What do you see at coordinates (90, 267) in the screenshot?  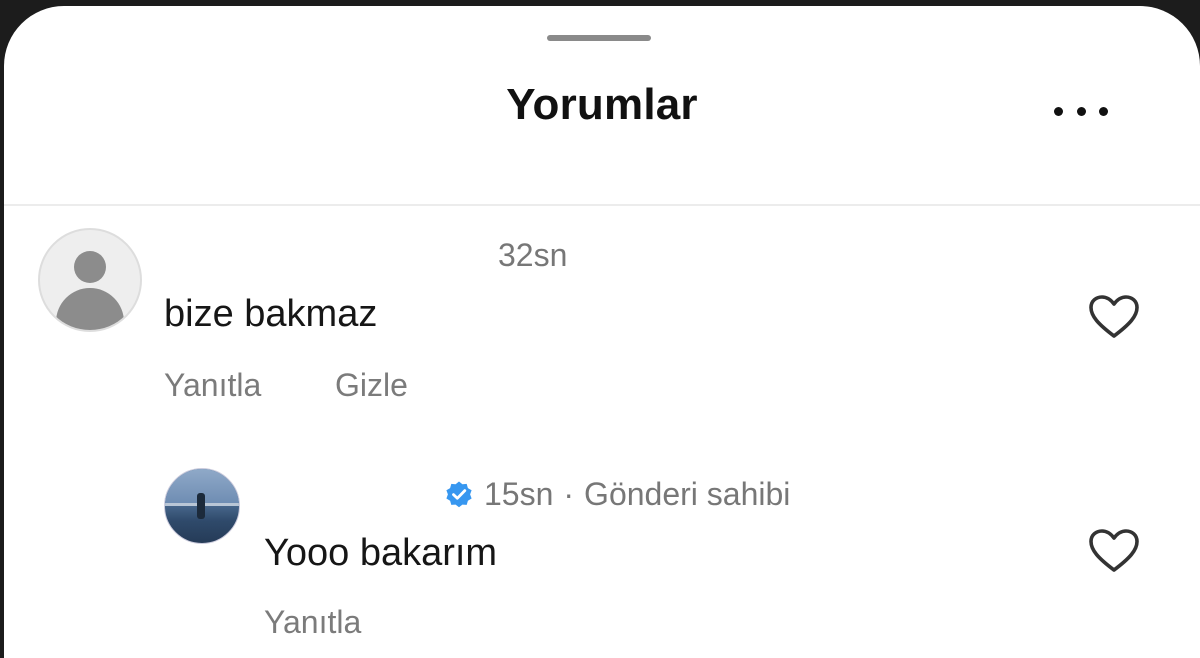 I see `avatar-head` at bounding box center [90, 267].